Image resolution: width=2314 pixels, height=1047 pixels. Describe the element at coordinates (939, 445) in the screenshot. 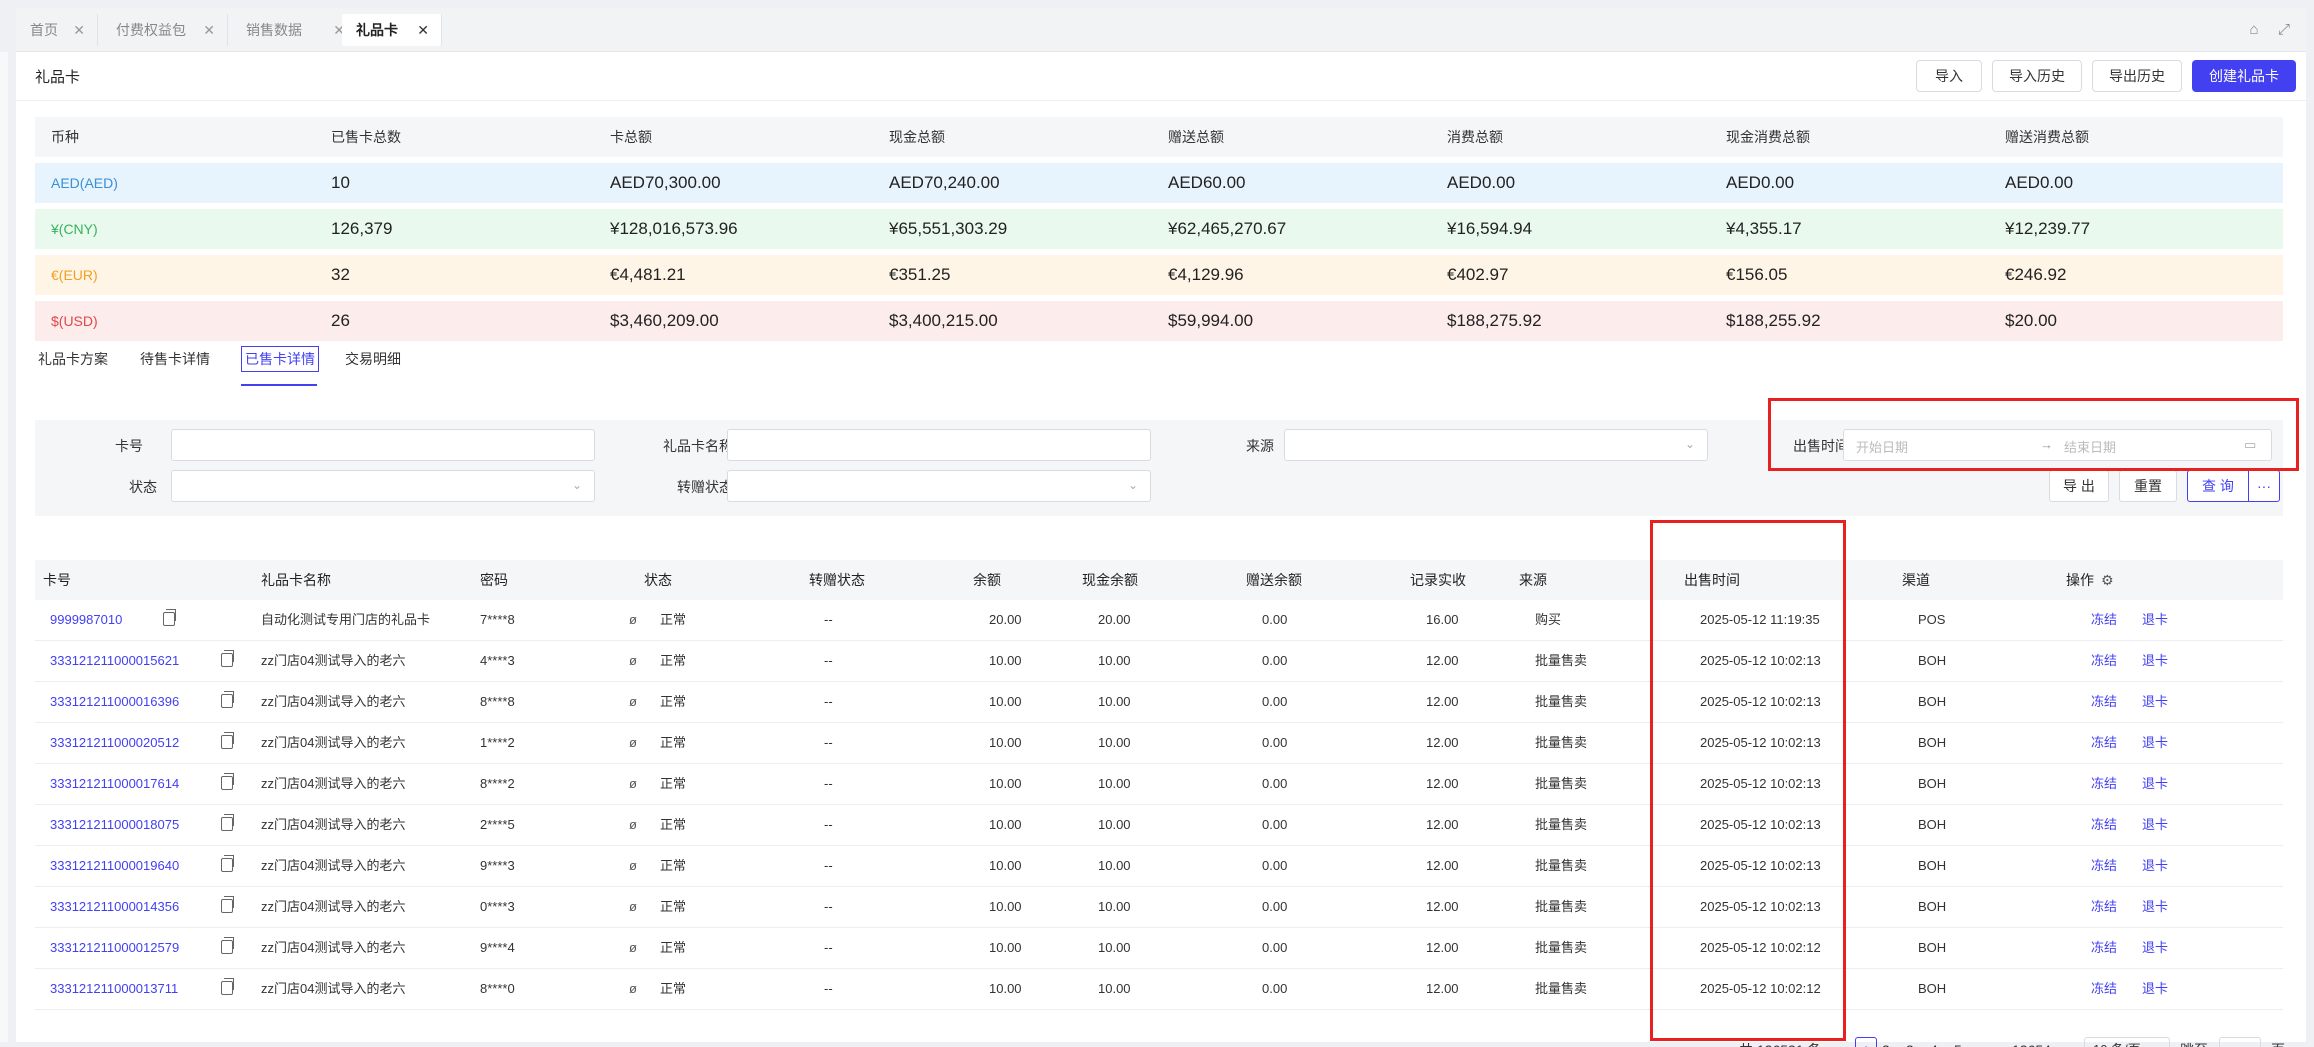

I see `card-name-input` at that location.